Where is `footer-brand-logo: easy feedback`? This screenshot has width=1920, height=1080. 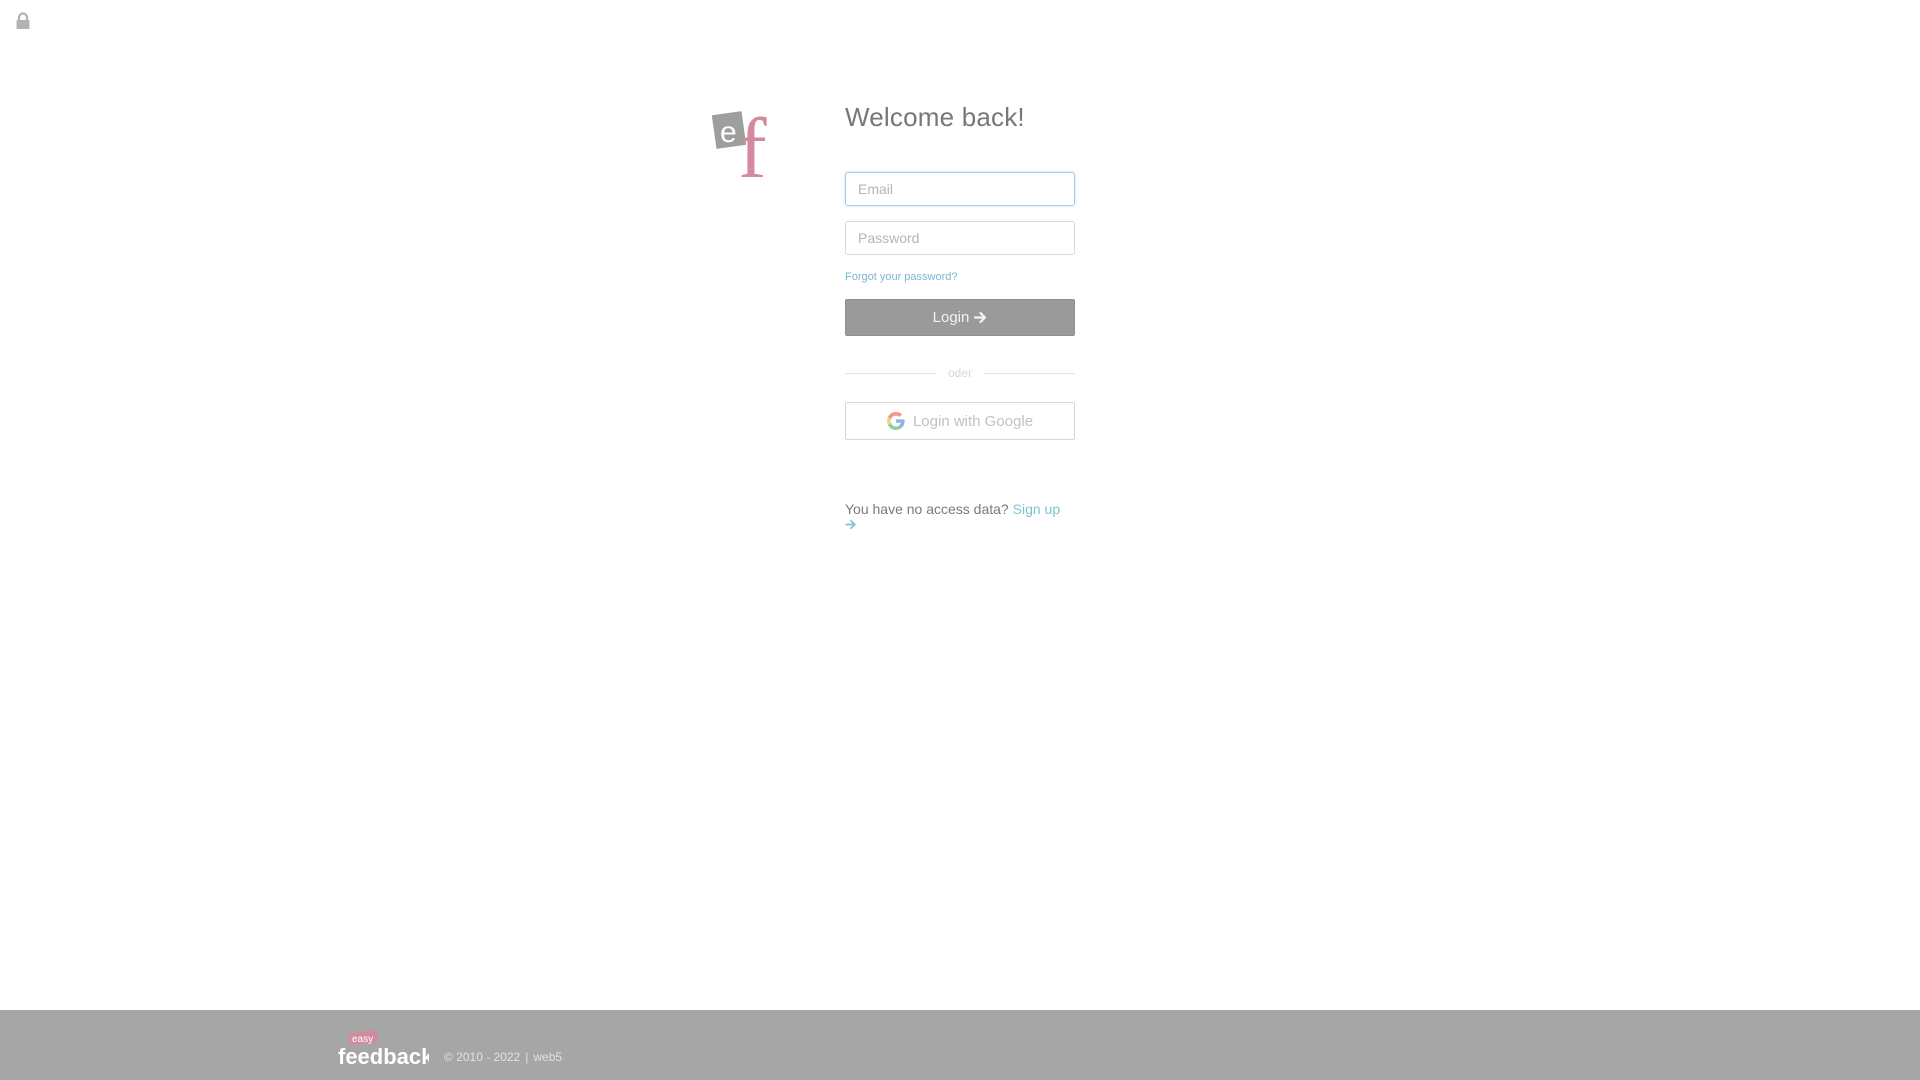
footer-brand-logo: easy feedback is located at coordinates (383, 1049).